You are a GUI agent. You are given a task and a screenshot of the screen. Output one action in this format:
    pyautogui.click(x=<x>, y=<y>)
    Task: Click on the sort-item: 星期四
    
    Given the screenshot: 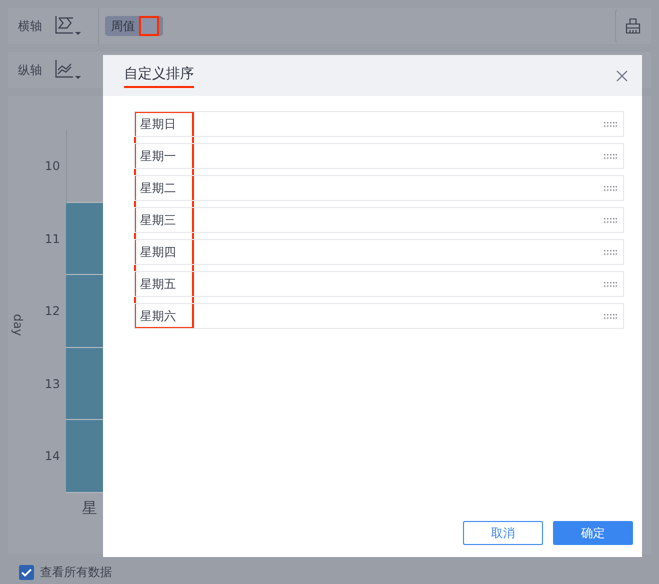 What is the action you would take?
    pyautogui.click(x=379, y=252)
    